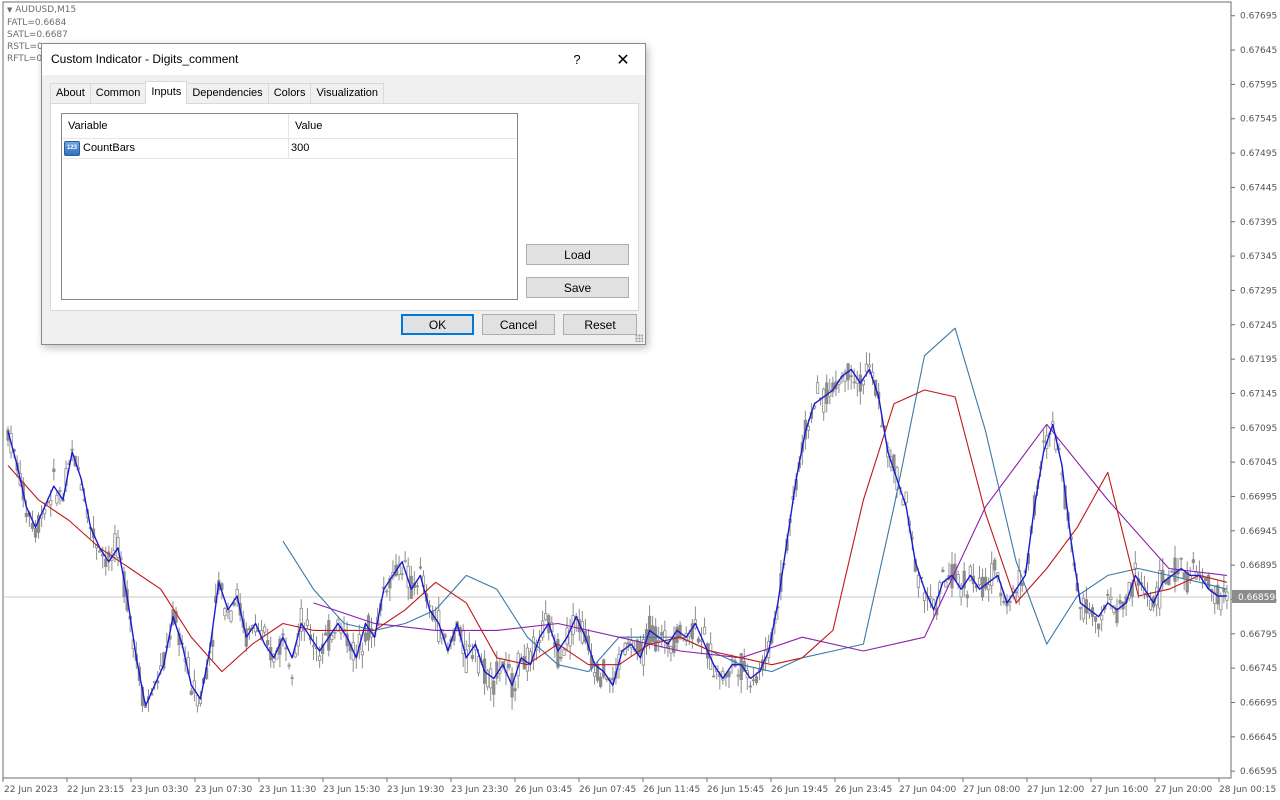 Image resolution: width=1280 pixels, height=800 pixels. Describe the element at coordinates (1258, 188) in the screenshot. I see `y-tick-label: 0.67445` at that location.